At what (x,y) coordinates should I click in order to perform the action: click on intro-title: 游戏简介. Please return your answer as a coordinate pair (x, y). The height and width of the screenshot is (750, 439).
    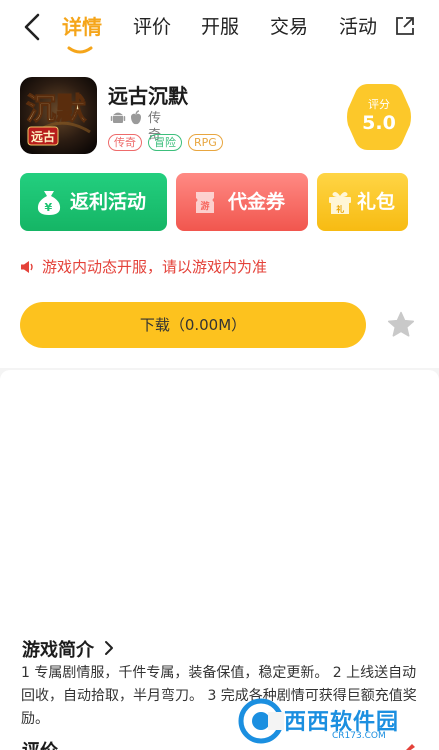
    Looking at the image, I should click on (58, 649).